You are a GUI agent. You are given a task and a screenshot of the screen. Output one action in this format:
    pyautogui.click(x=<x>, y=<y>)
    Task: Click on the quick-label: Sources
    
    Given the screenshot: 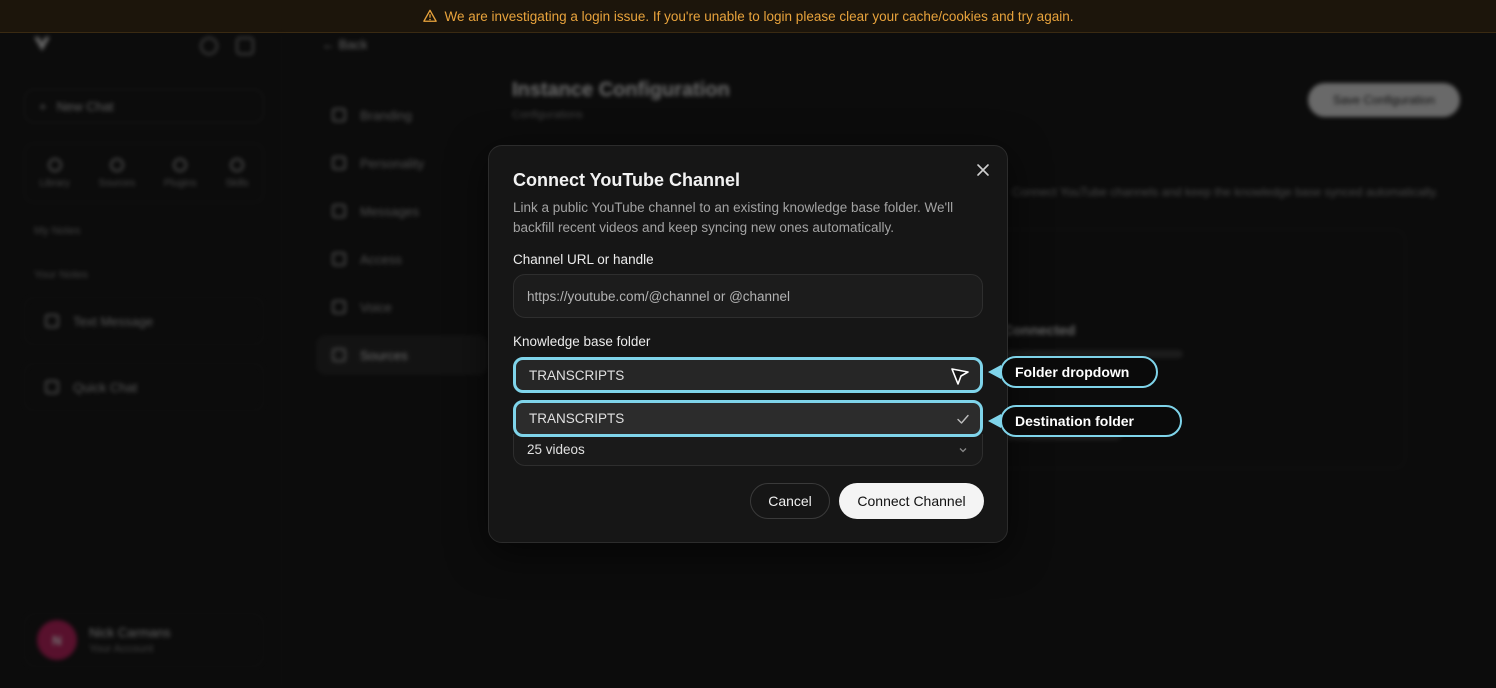 What is the action you would take?
    pyautogui.click(x=117, y=183)
    